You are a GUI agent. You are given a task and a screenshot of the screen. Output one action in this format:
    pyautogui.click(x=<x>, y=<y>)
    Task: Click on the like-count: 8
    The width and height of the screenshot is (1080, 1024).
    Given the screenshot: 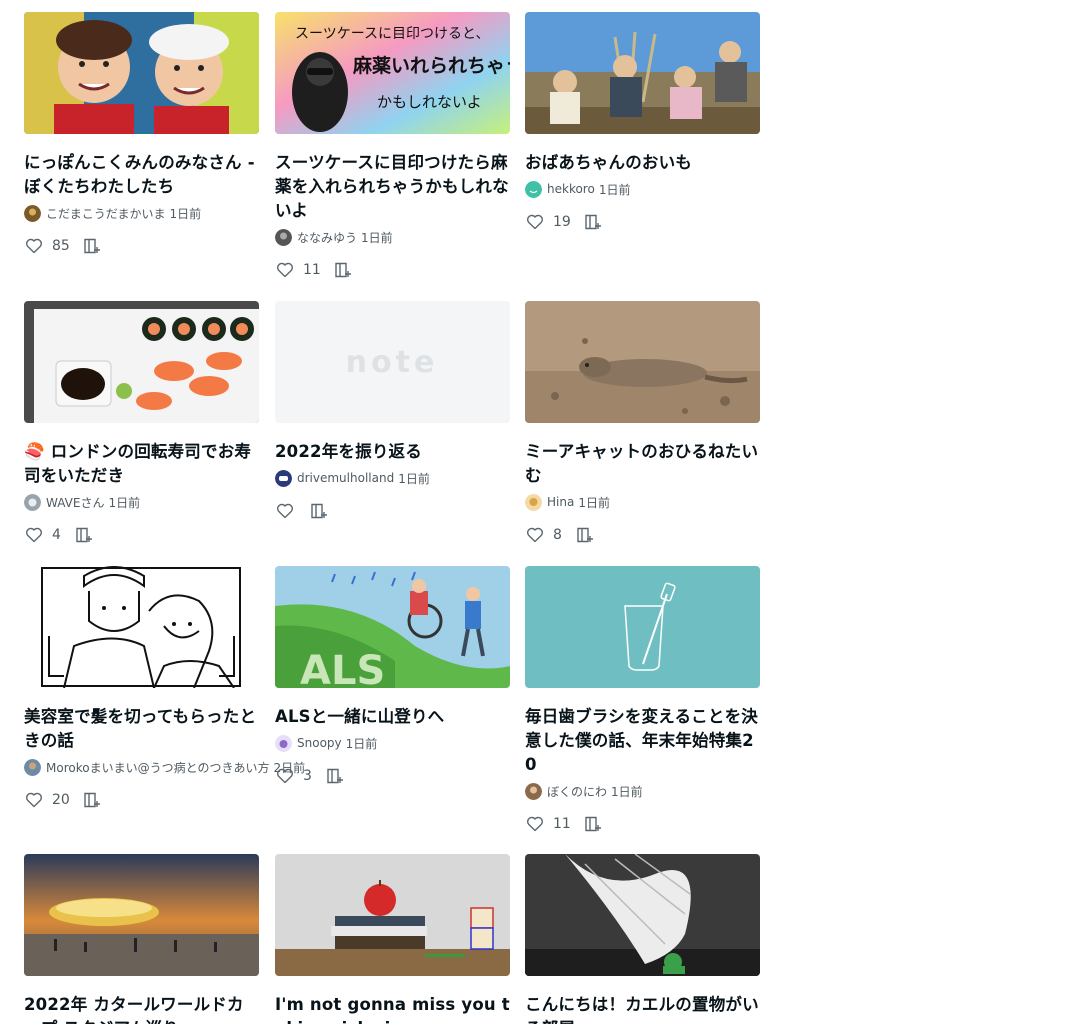 What is the action you would take?
    pyautogui.click(x=557, y=535)
    